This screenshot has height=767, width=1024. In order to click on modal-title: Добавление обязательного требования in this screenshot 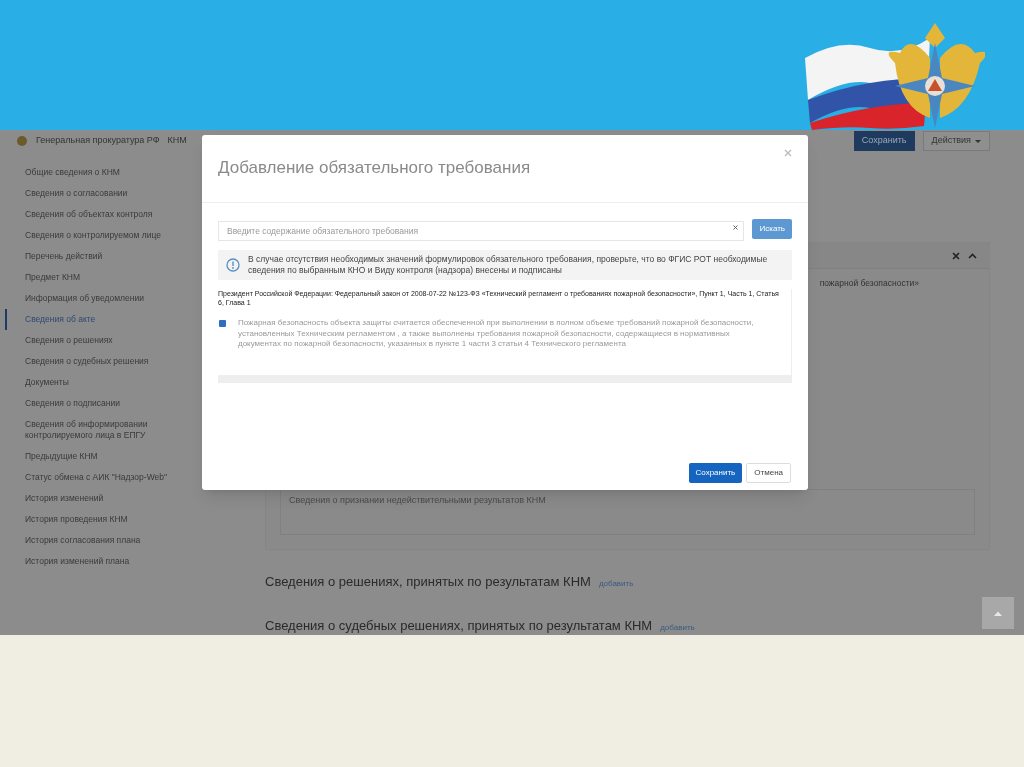, I will do `click(374, 168)`.